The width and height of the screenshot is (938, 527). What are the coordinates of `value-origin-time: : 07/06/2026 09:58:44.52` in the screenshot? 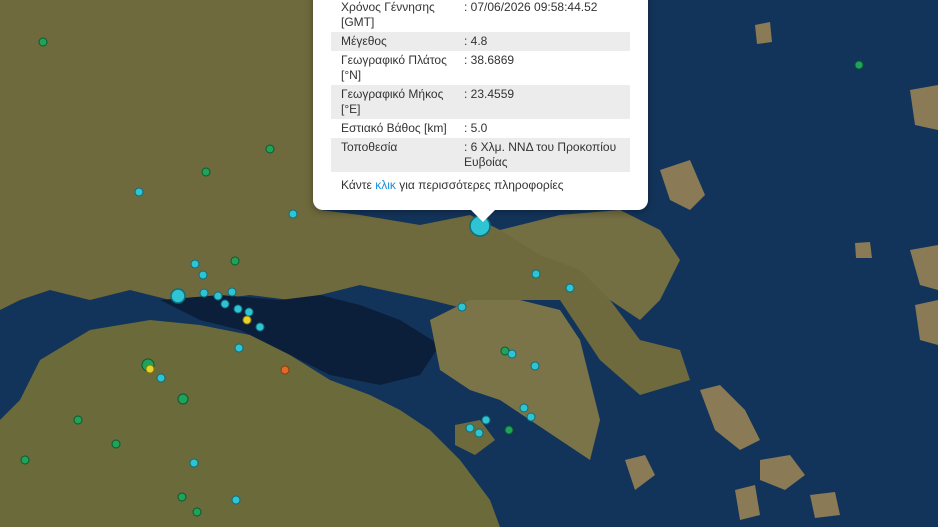 It's located at (531, 7).